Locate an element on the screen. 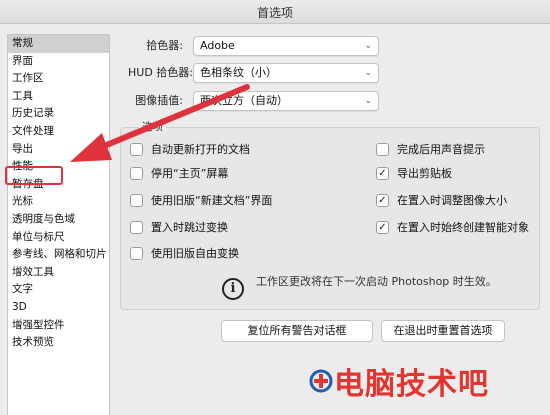 The width and height of the screenshot is (550, 415). arrow-head is located at coordinates (91, 147).